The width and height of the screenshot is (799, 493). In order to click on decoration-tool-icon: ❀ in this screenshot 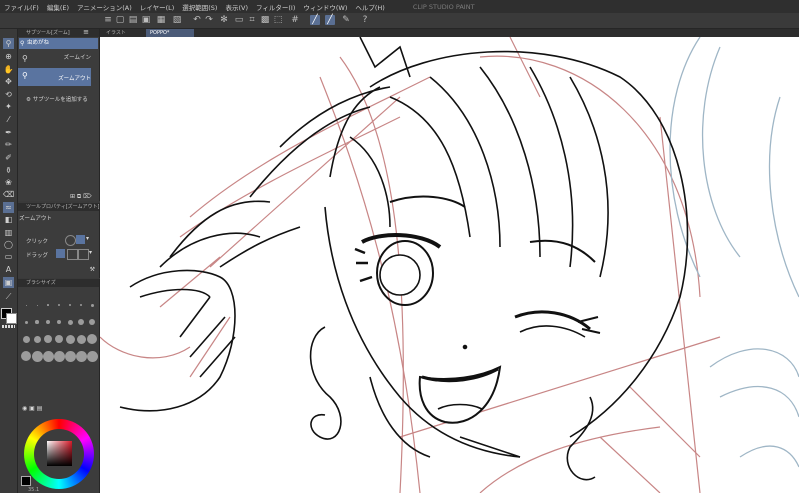, I will do `click(8, 182)`.